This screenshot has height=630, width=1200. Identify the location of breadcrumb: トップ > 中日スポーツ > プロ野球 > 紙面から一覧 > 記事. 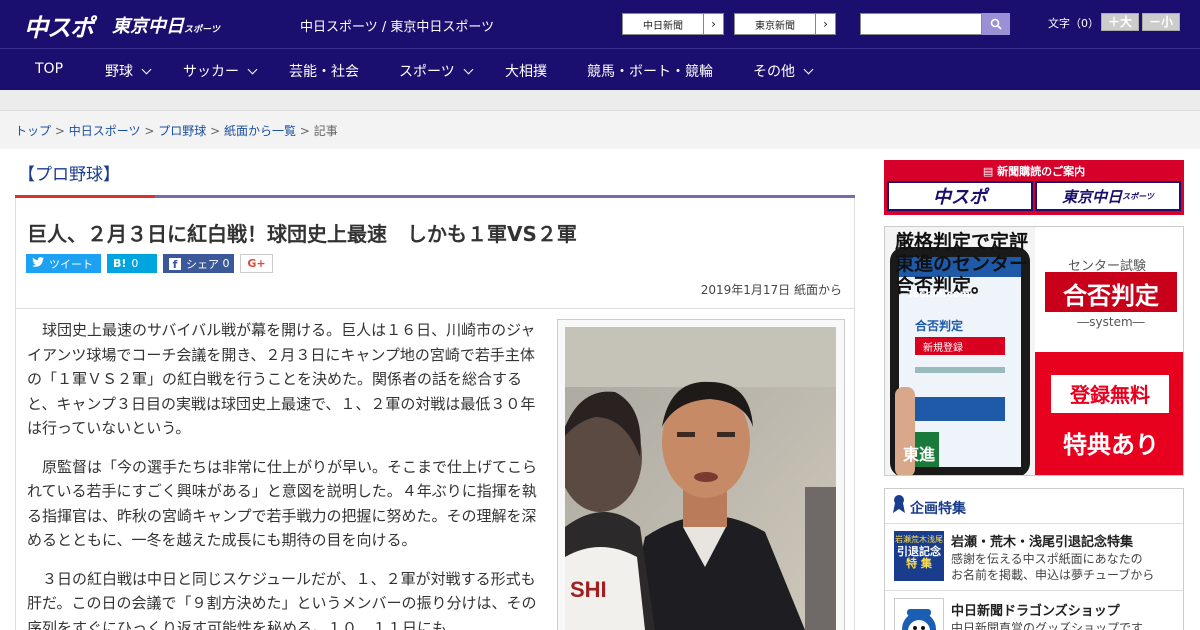
(176, 130).